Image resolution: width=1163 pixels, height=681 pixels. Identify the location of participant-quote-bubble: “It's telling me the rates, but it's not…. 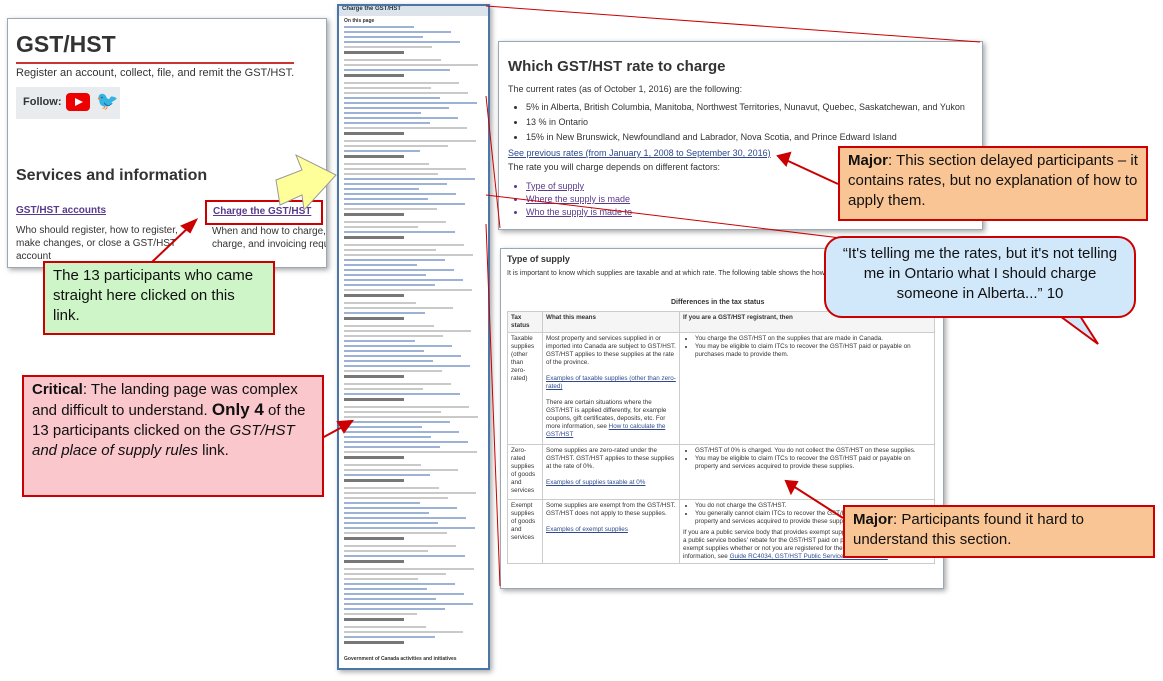
(980, 277).